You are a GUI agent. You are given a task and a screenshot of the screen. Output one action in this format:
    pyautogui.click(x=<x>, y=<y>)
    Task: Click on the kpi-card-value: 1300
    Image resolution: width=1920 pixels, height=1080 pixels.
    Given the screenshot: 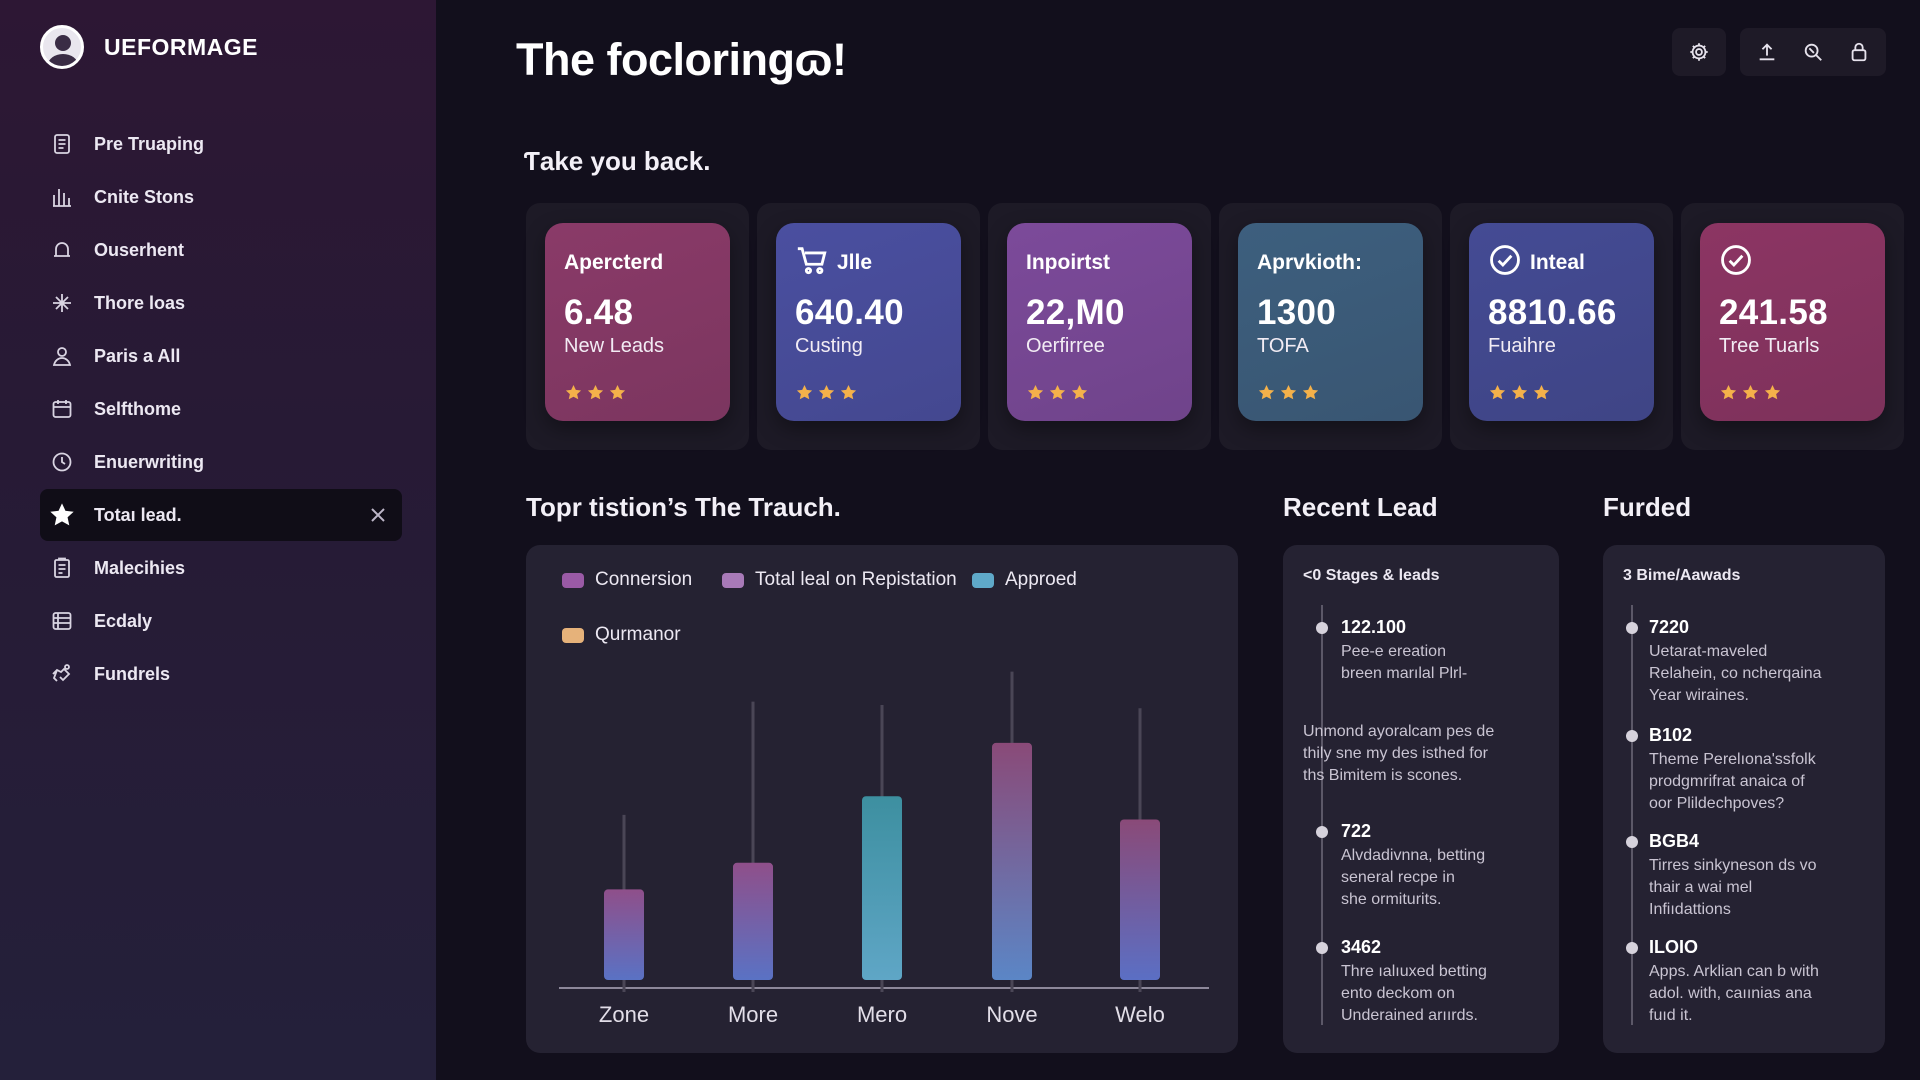 What is the action you would take?
    pyautogui.click(x=1297, y=312)
    